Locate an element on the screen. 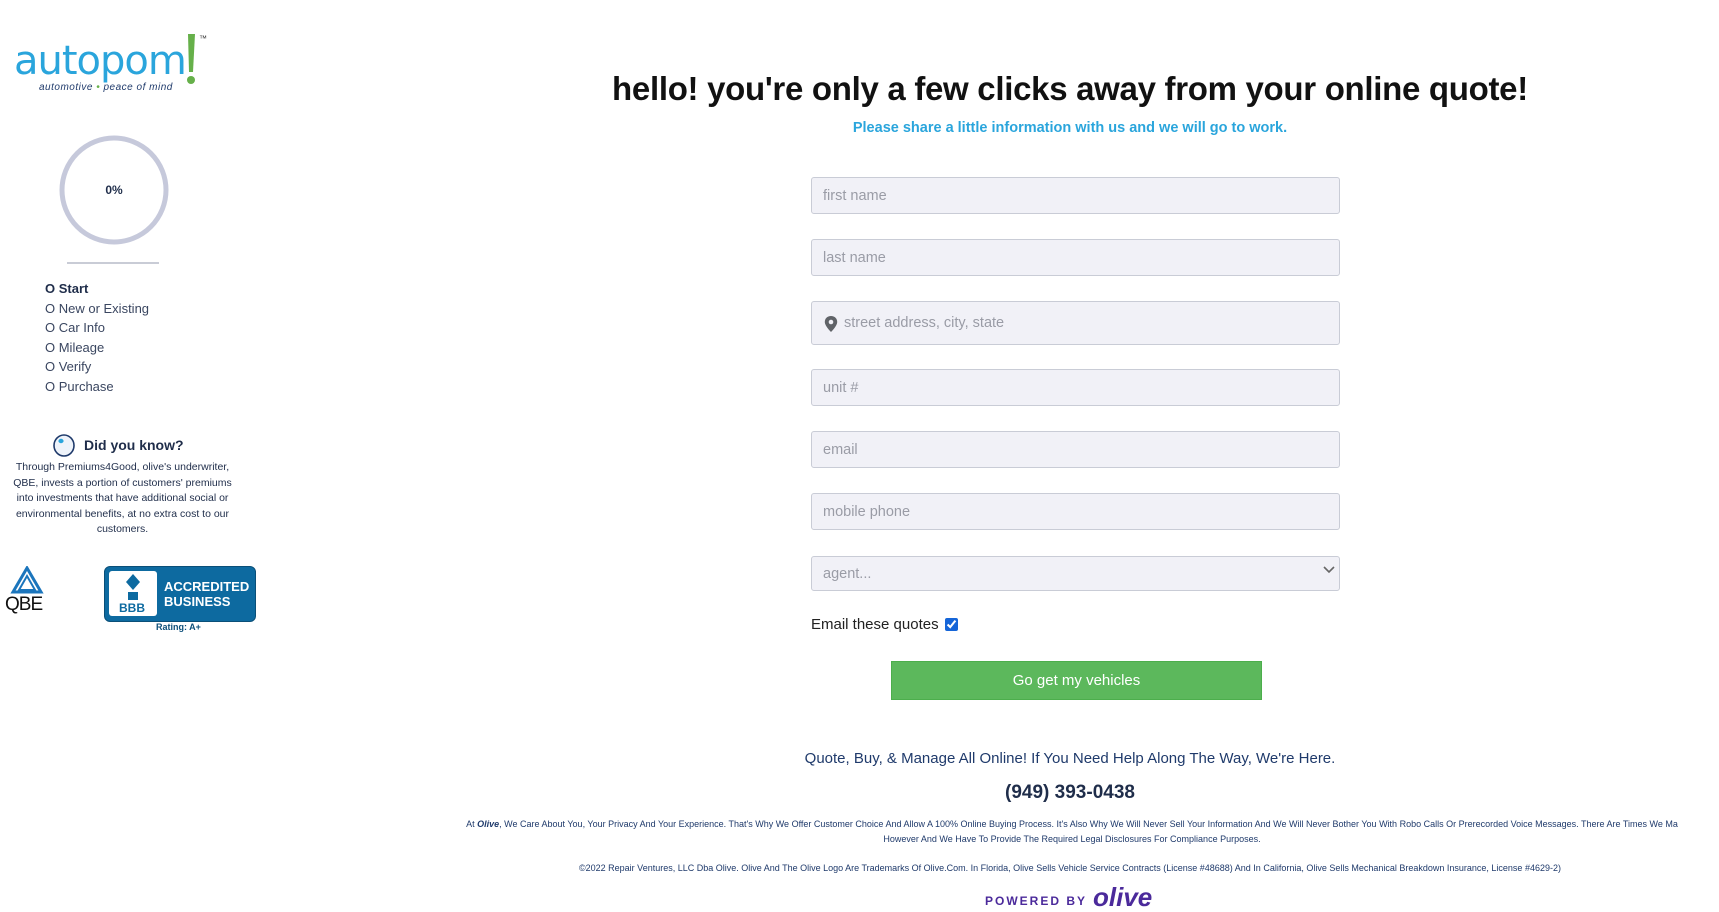 The width and height of the screenshot is (1719, 912). logo-exclamation-icon is located at coordinates (191, 59).